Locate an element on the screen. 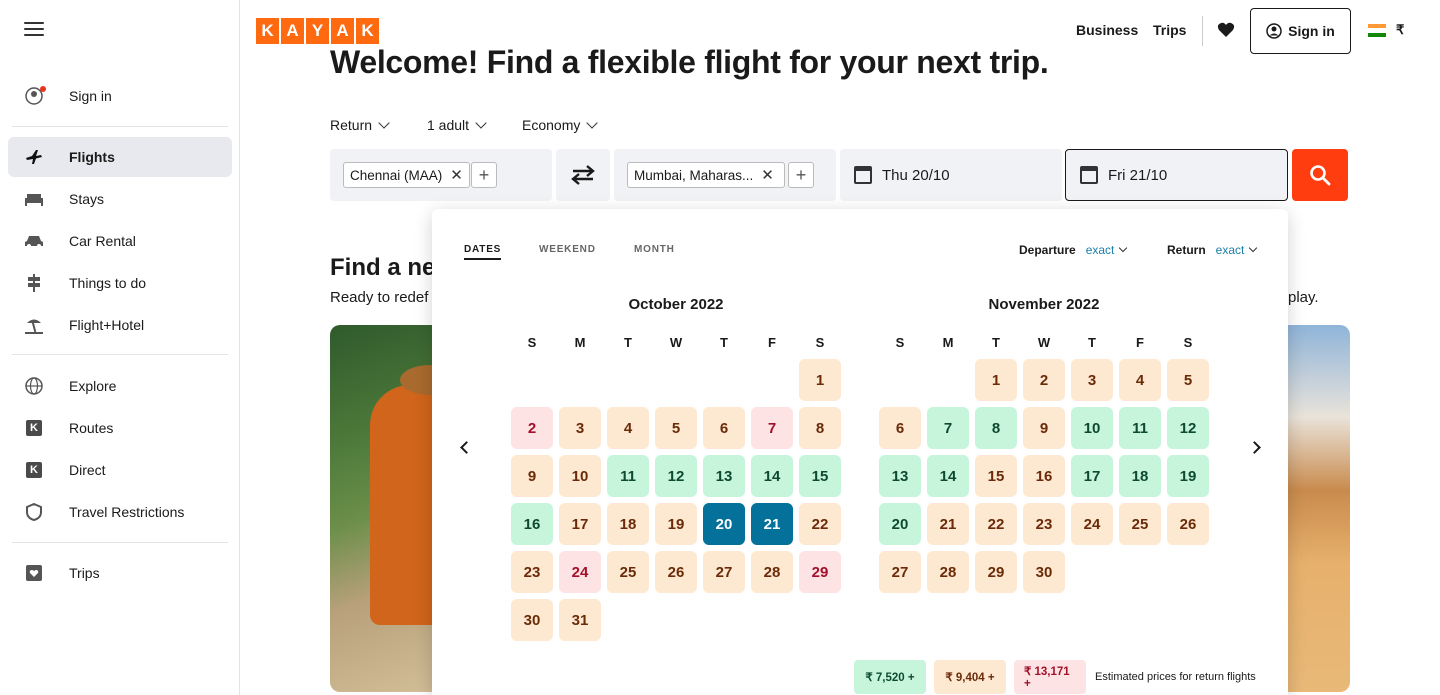  sidebar-item-trips: Trips is located at coordinates (120, 573).